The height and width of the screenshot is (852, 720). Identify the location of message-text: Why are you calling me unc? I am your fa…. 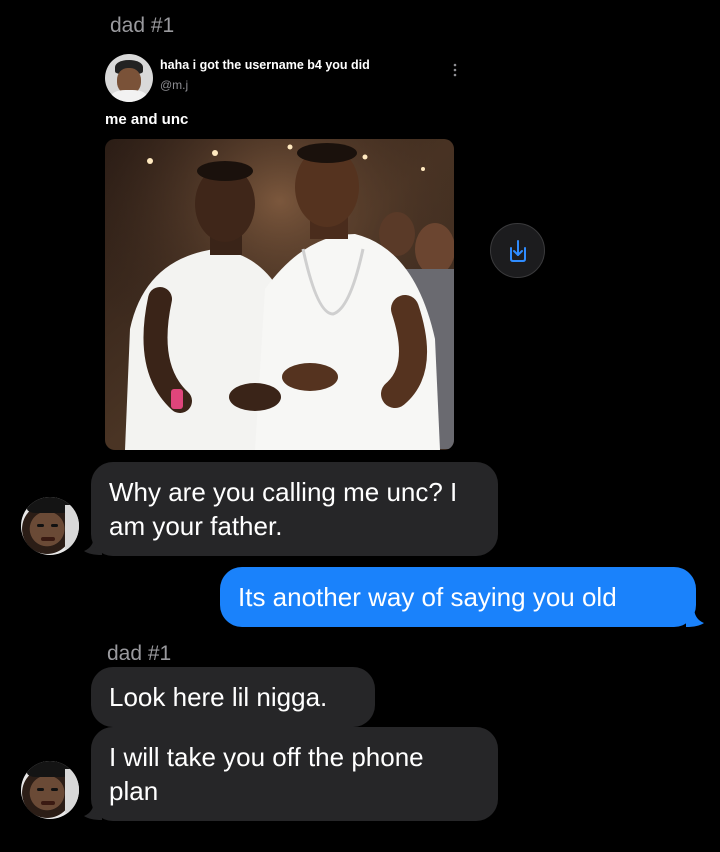
(283, 509).